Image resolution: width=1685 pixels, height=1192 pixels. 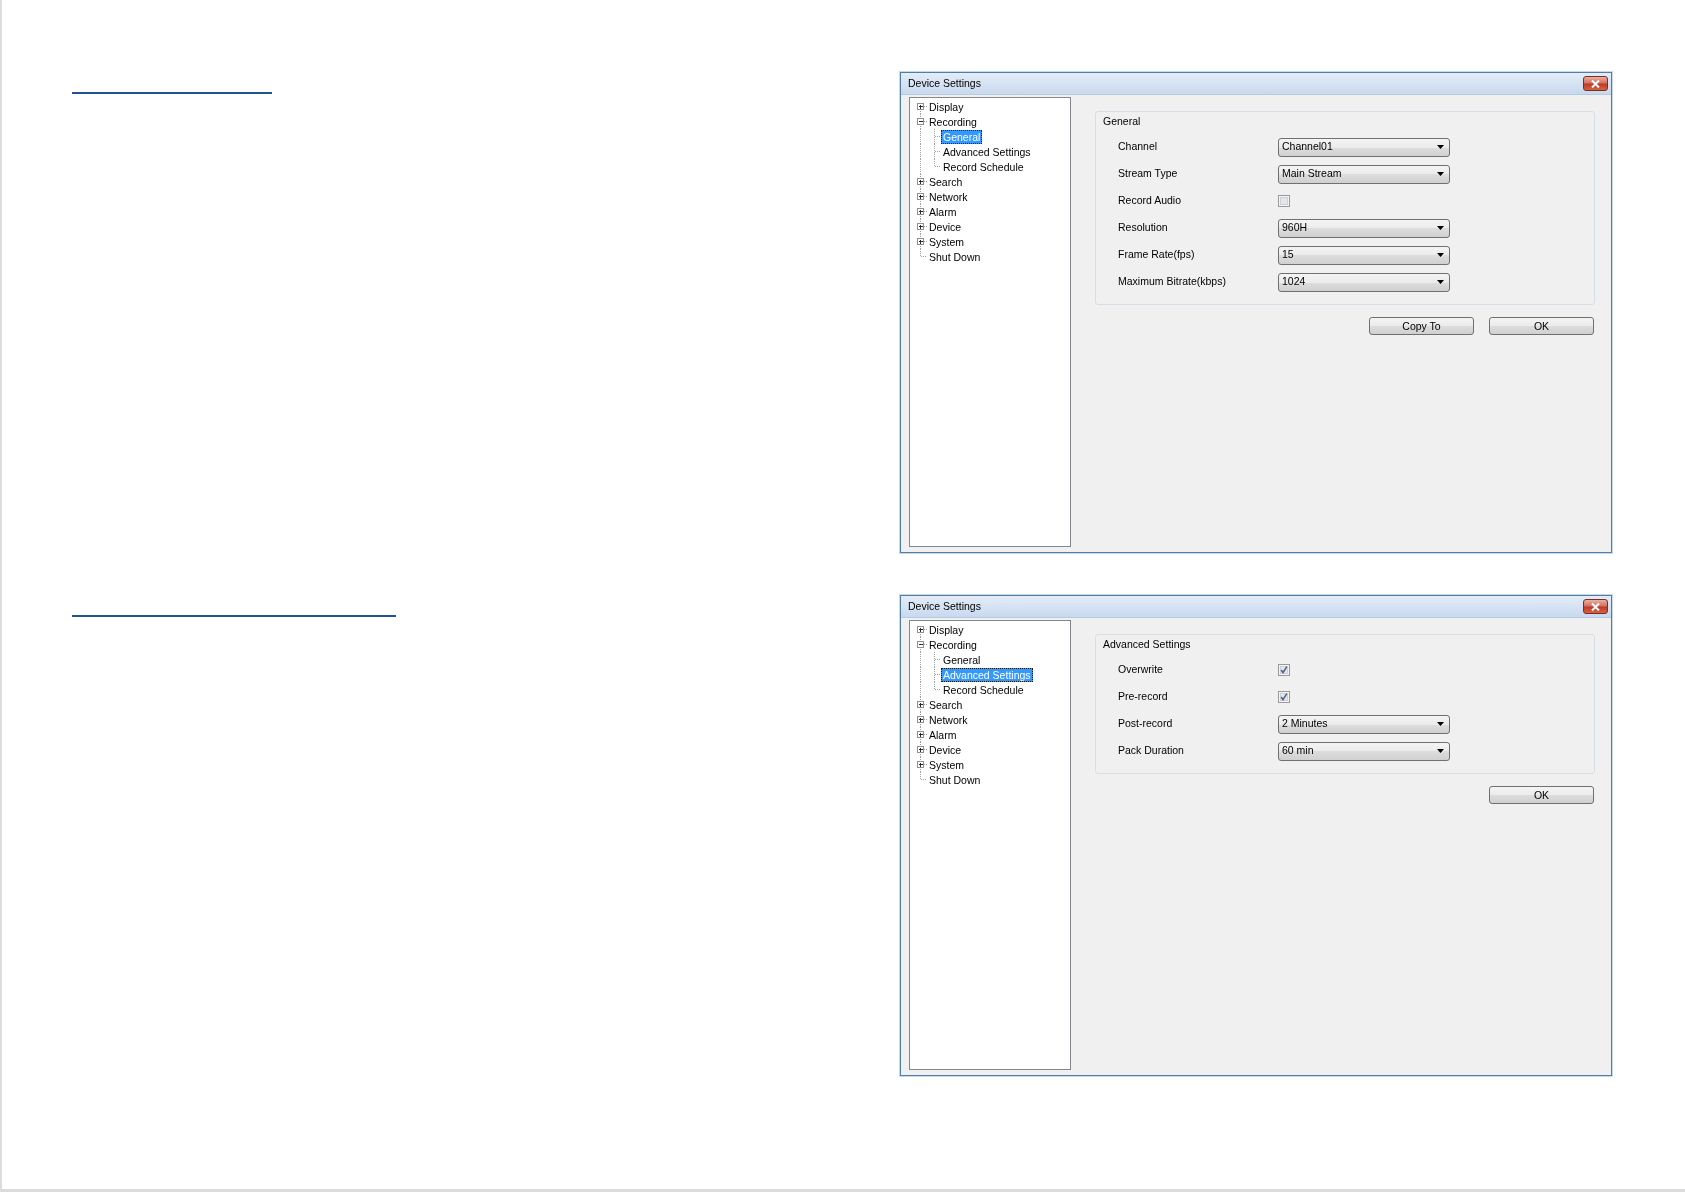 I want to click on dropdown: 1024, so click(x=1364, y=282).